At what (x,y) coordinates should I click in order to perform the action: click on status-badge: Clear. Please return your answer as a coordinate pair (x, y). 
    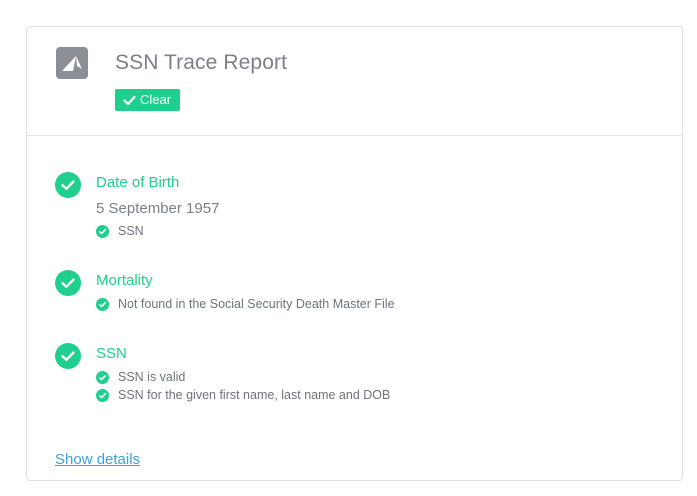
    Looking at the image, I should click on (148, 100).